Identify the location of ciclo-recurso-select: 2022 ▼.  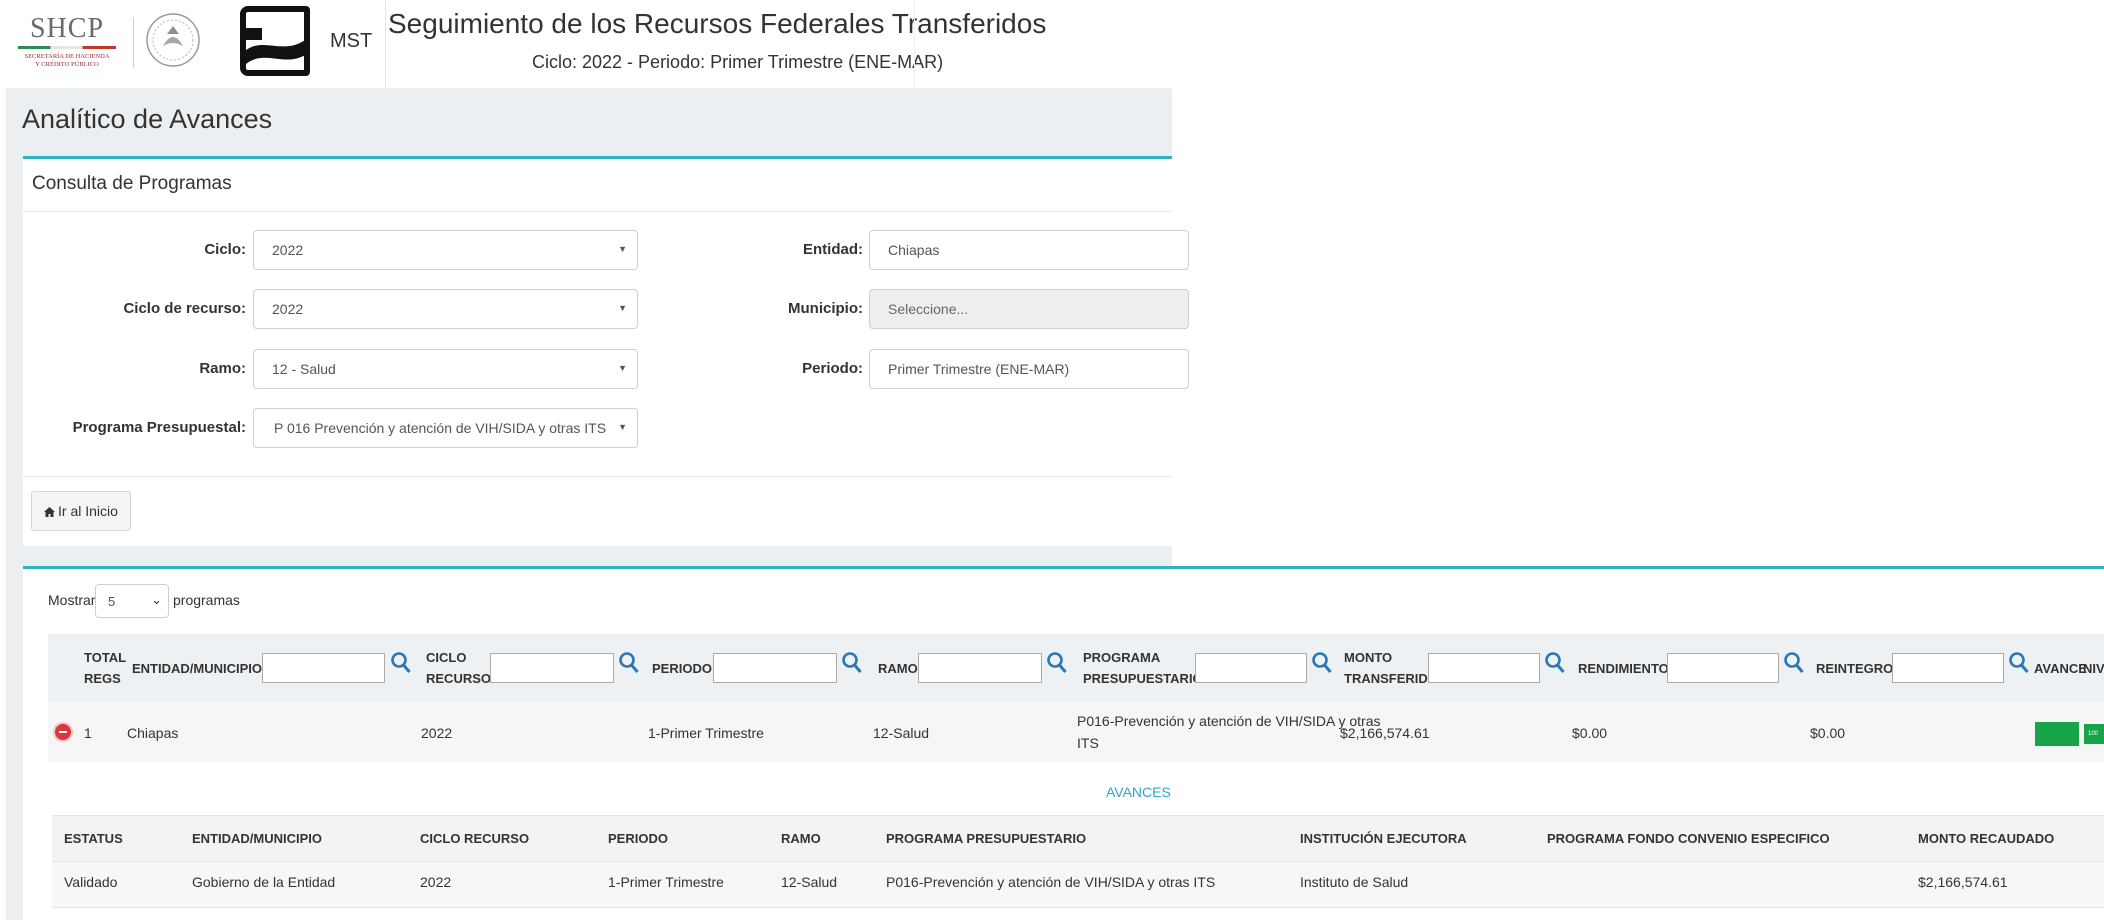
(445, 309).